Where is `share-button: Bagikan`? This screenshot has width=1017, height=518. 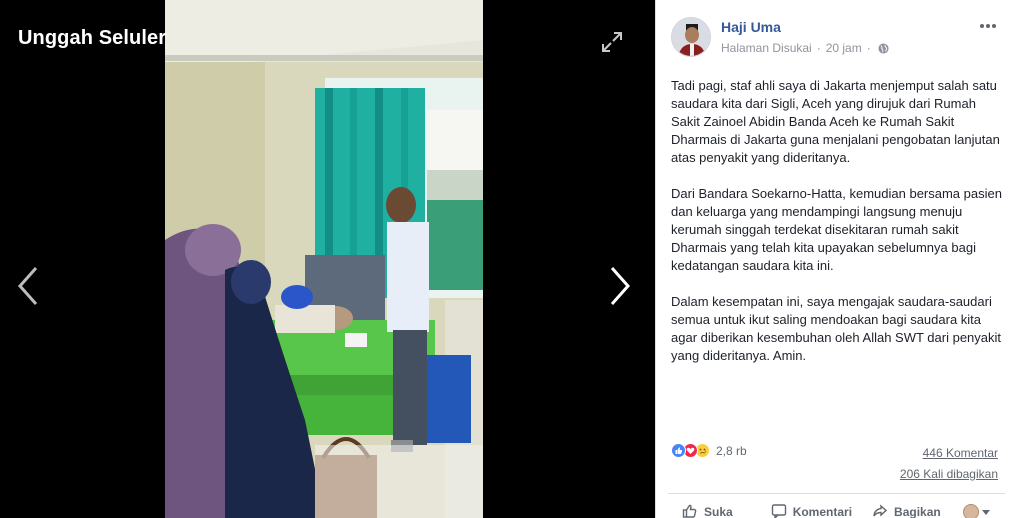
share-button: Bagikan is located at coordinates (906, 510).